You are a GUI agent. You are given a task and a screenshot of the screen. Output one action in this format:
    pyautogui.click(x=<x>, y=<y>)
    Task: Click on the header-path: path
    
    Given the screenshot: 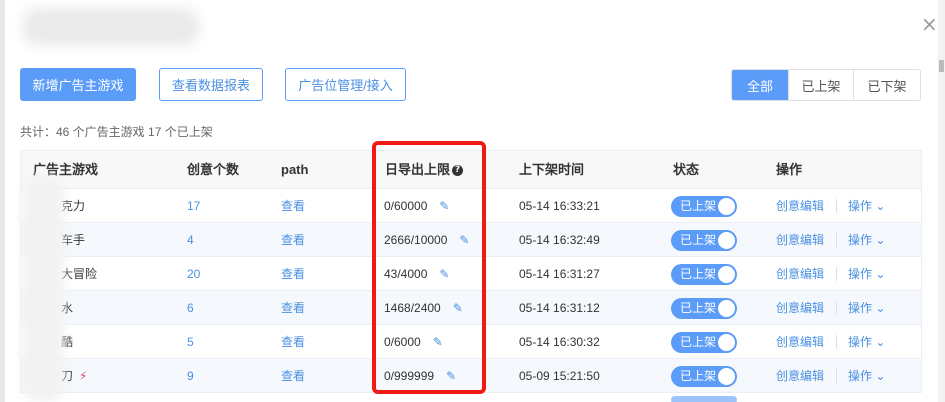 What is the action you would take?
    pyautogui.click(x=295, y=169)
    